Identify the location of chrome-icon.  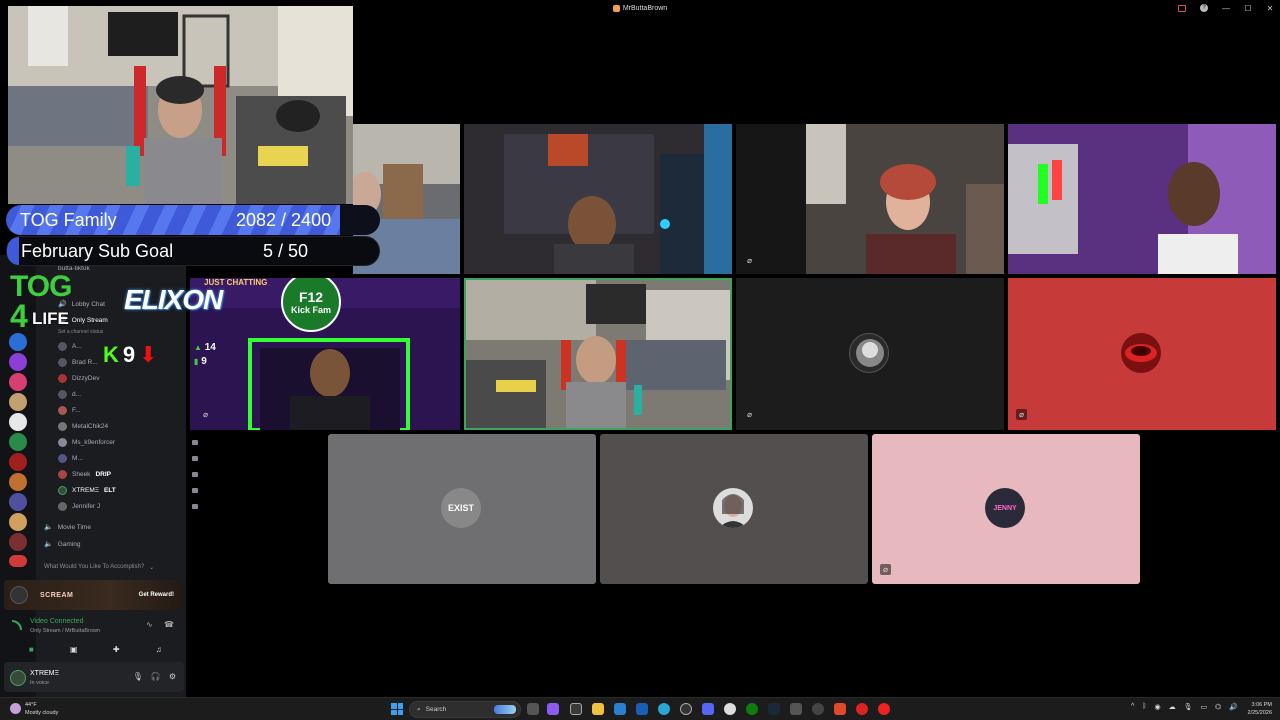
(730, 709).